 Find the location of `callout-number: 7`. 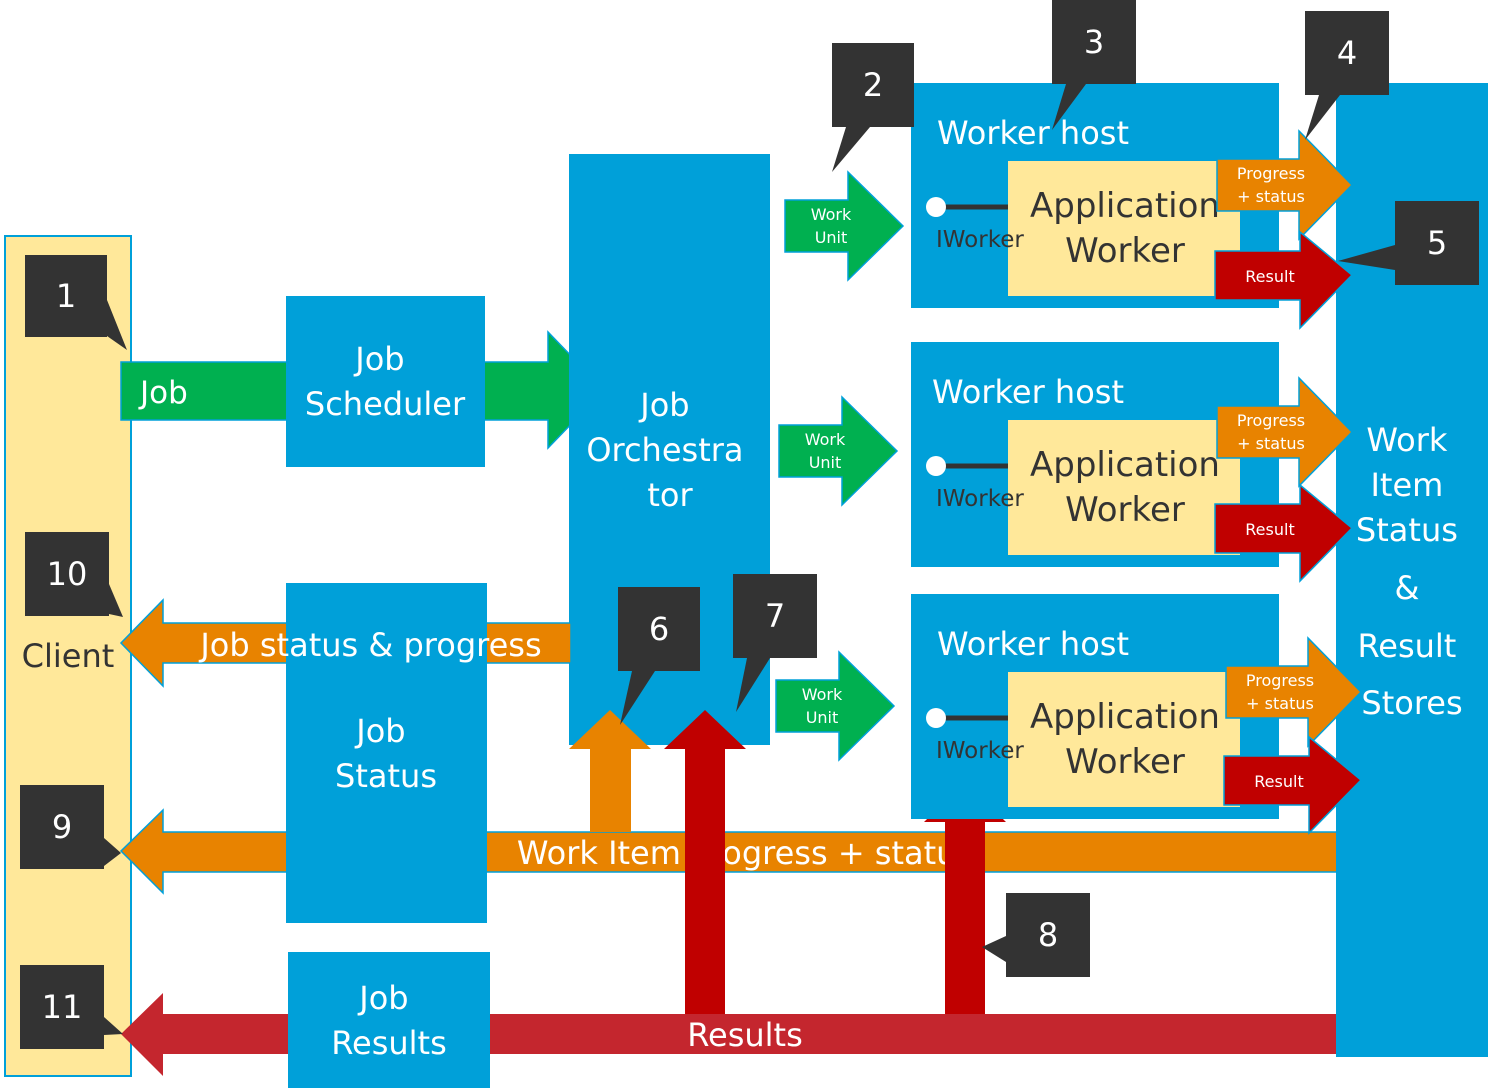

callout-number: 7 is located at coordinates (775, 616).